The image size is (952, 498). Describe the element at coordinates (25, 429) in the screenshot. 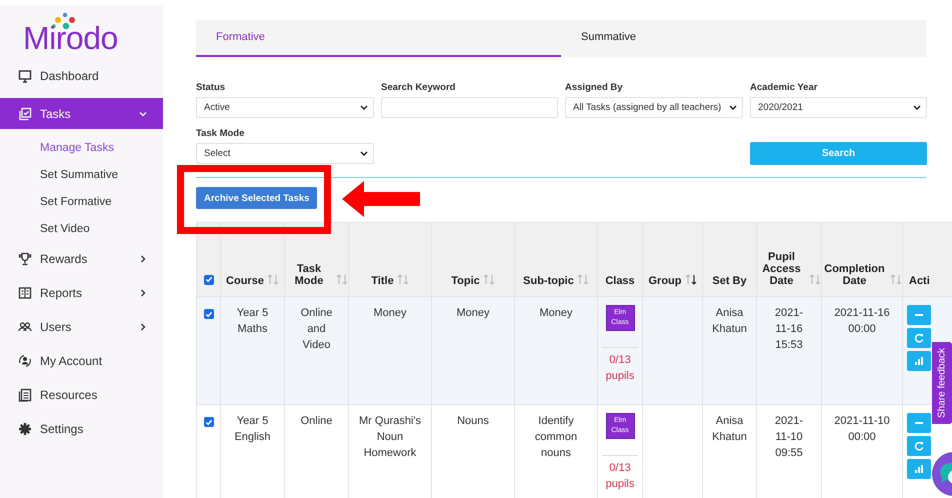

I see `settings-icon` at that location.